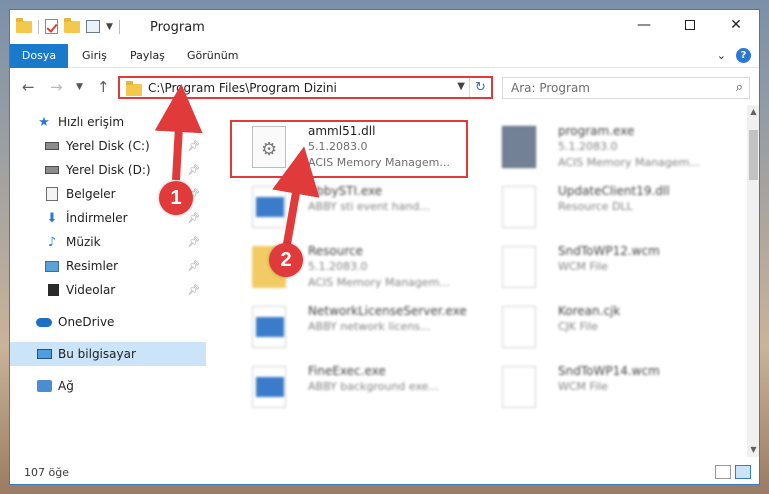 The image size is (769, 494). I want to click on file-item: SndToWP14.wcm WCM File, so click(600, 389).